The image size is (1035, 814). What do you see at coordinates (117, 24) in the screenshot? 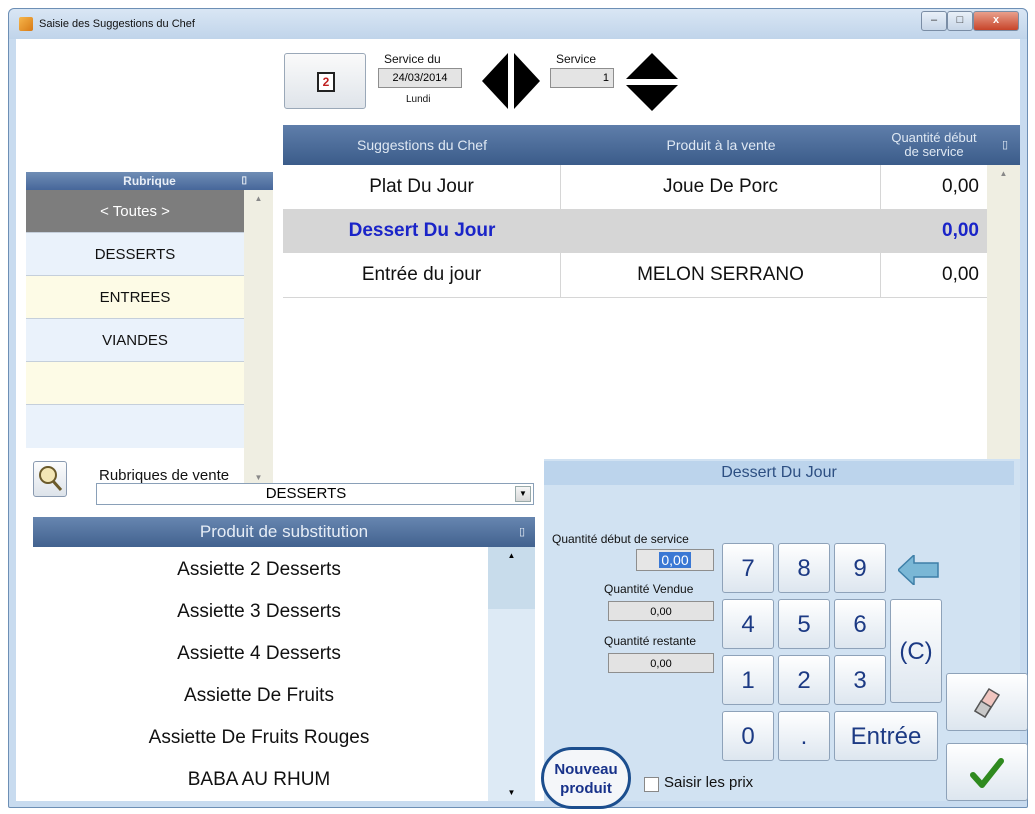
I see `window-title: Saisie des Suggestions du Chef` at bounding box center [117, 24].